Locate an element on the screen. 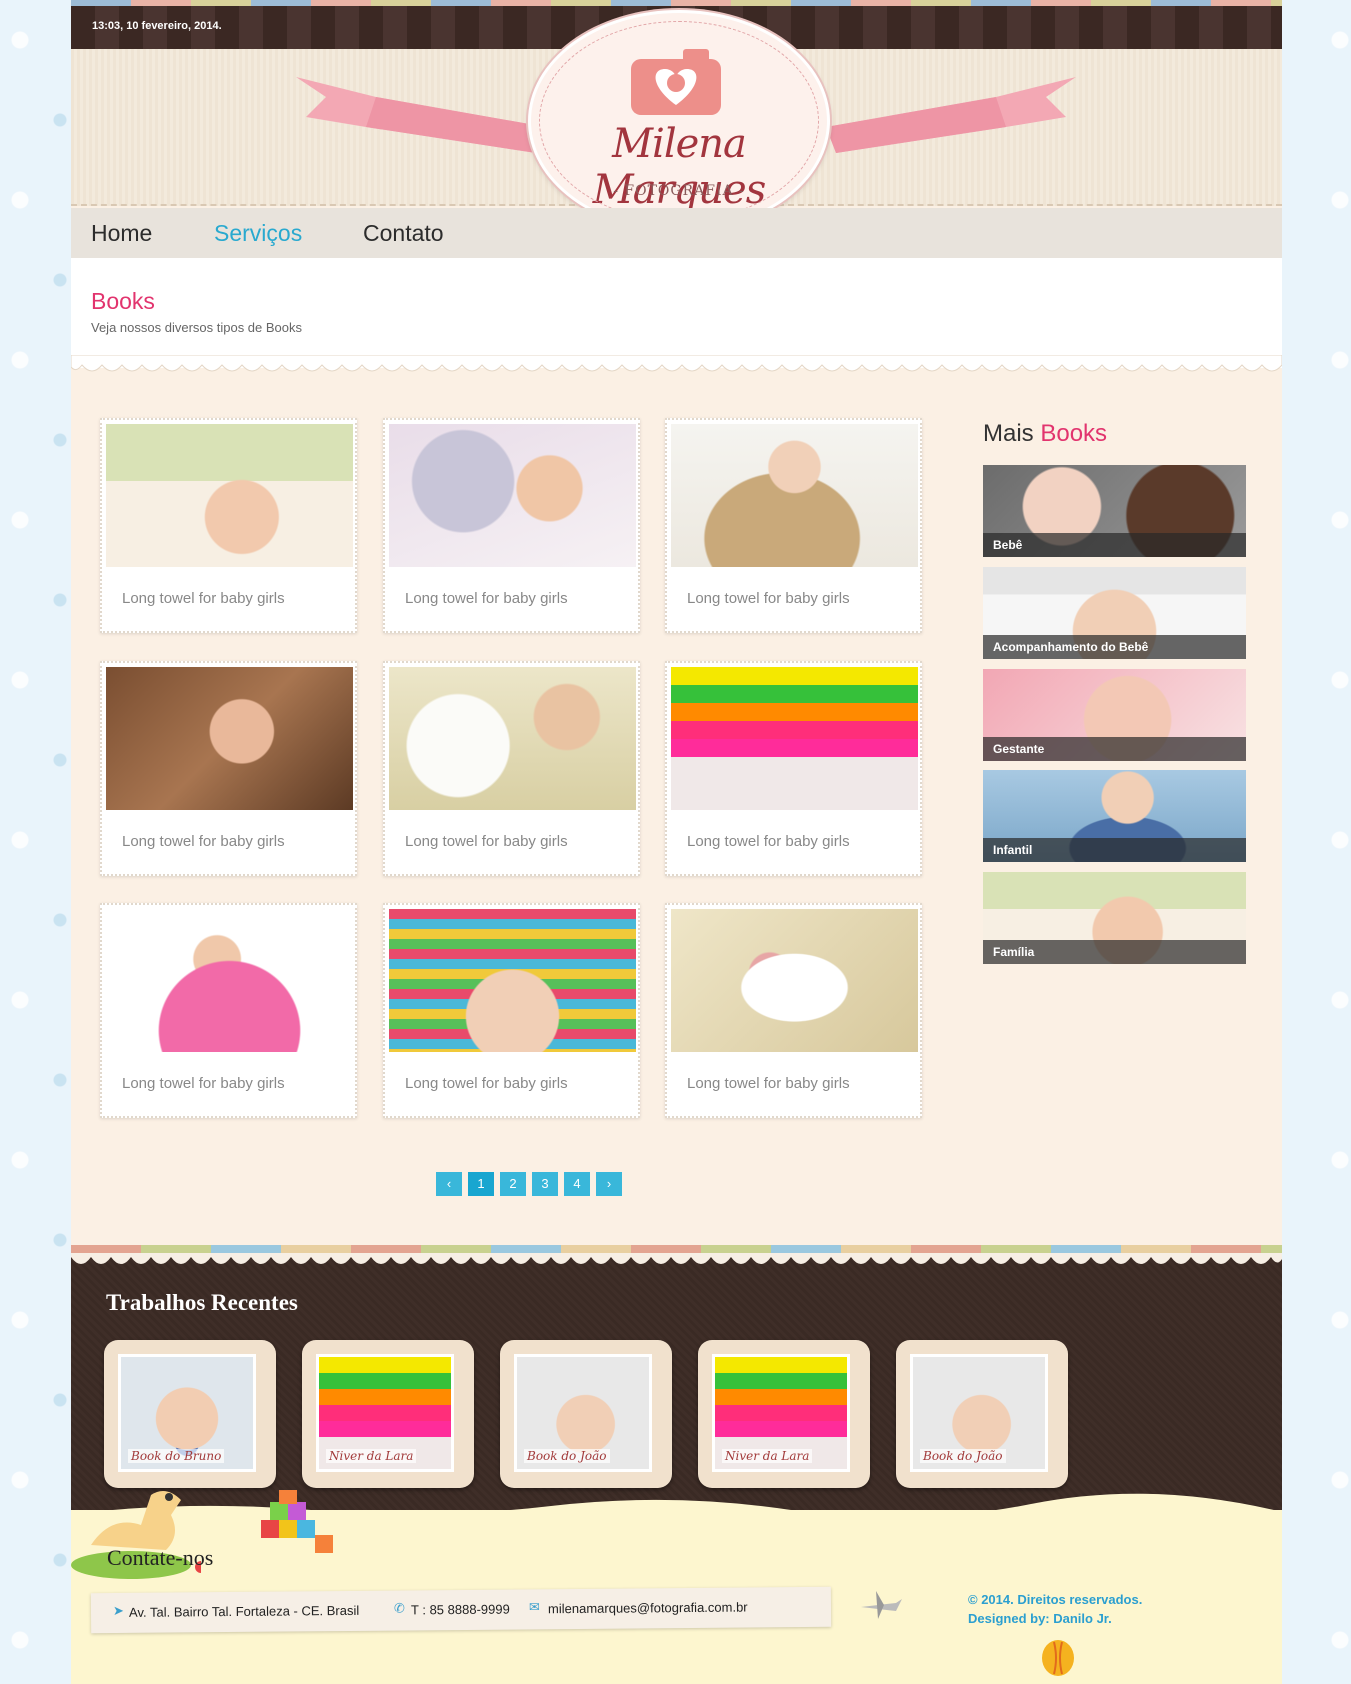 The width and height of the screenshot is (1351, 1684). sidebar-item-label: Gestante is located at coordinates (1114, 749).